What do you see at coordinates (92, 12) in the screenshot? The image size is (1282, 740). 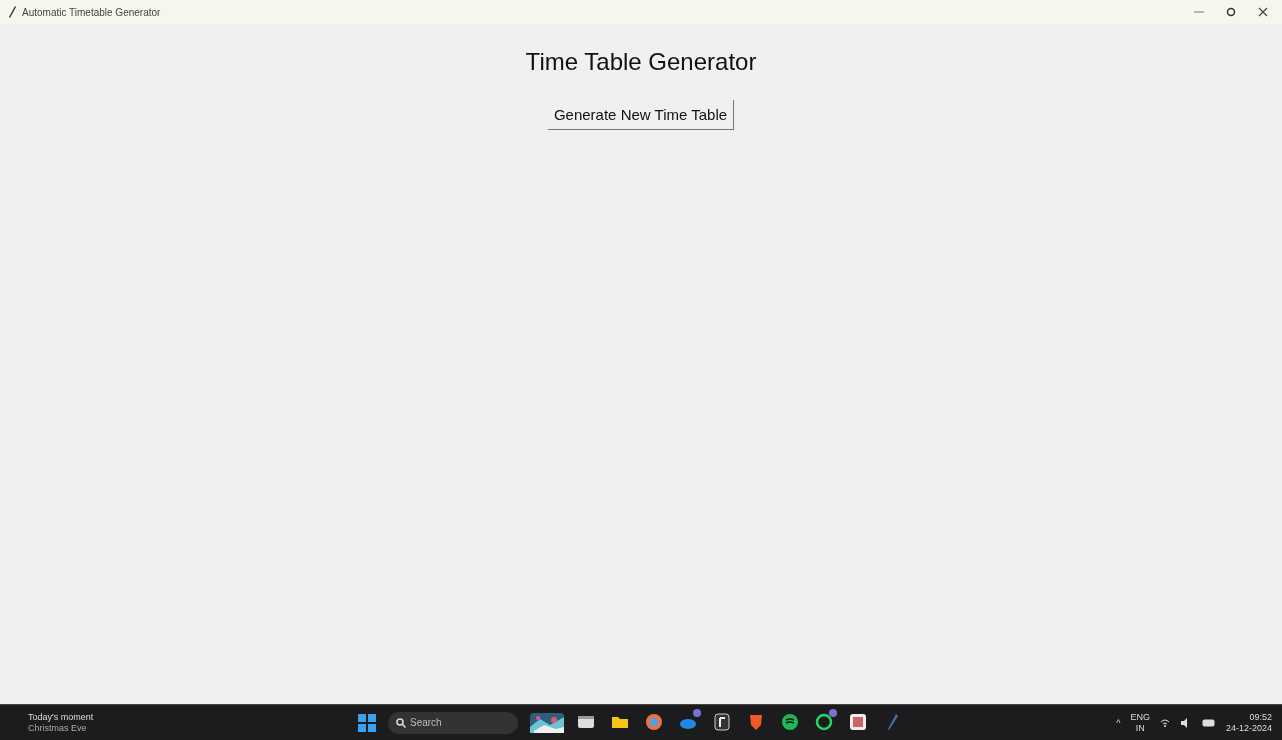 I see `window-title: Automatic Timetable Generator` at bounding box center [92, 12].